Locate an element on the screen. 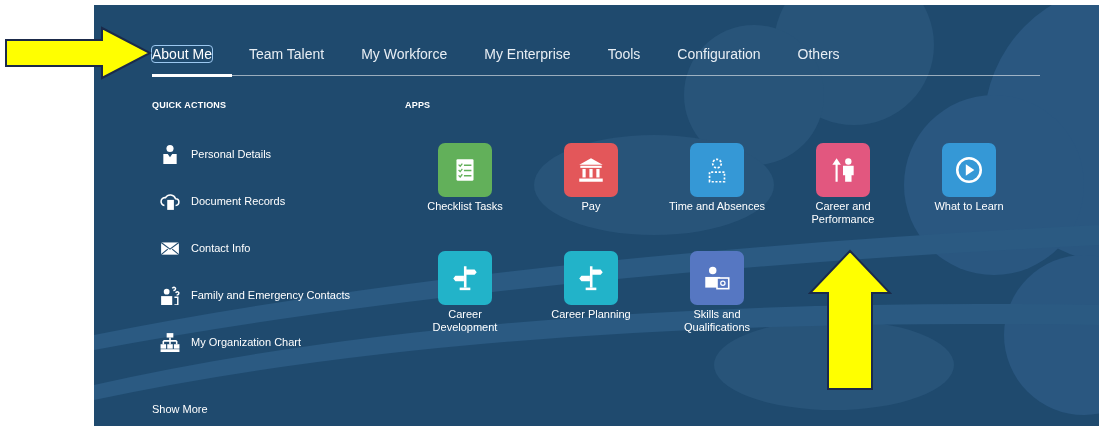  quick-action-link: Document Records is located at coordinates (238, 201).